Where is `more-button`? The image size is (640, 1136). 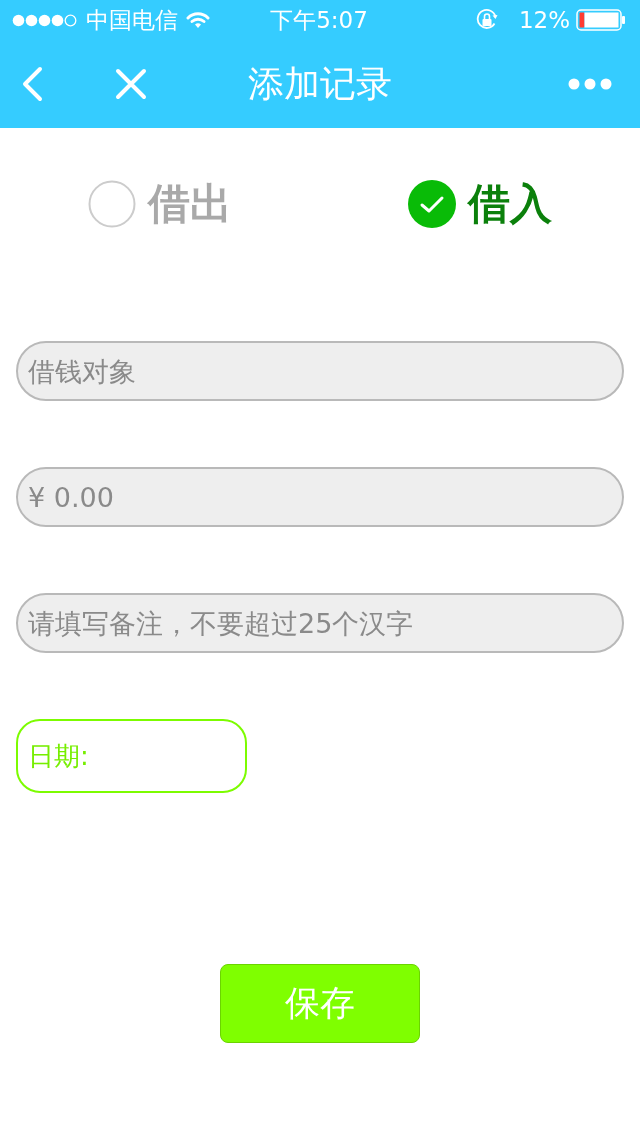 more-button is located at coordinates (590, 84).